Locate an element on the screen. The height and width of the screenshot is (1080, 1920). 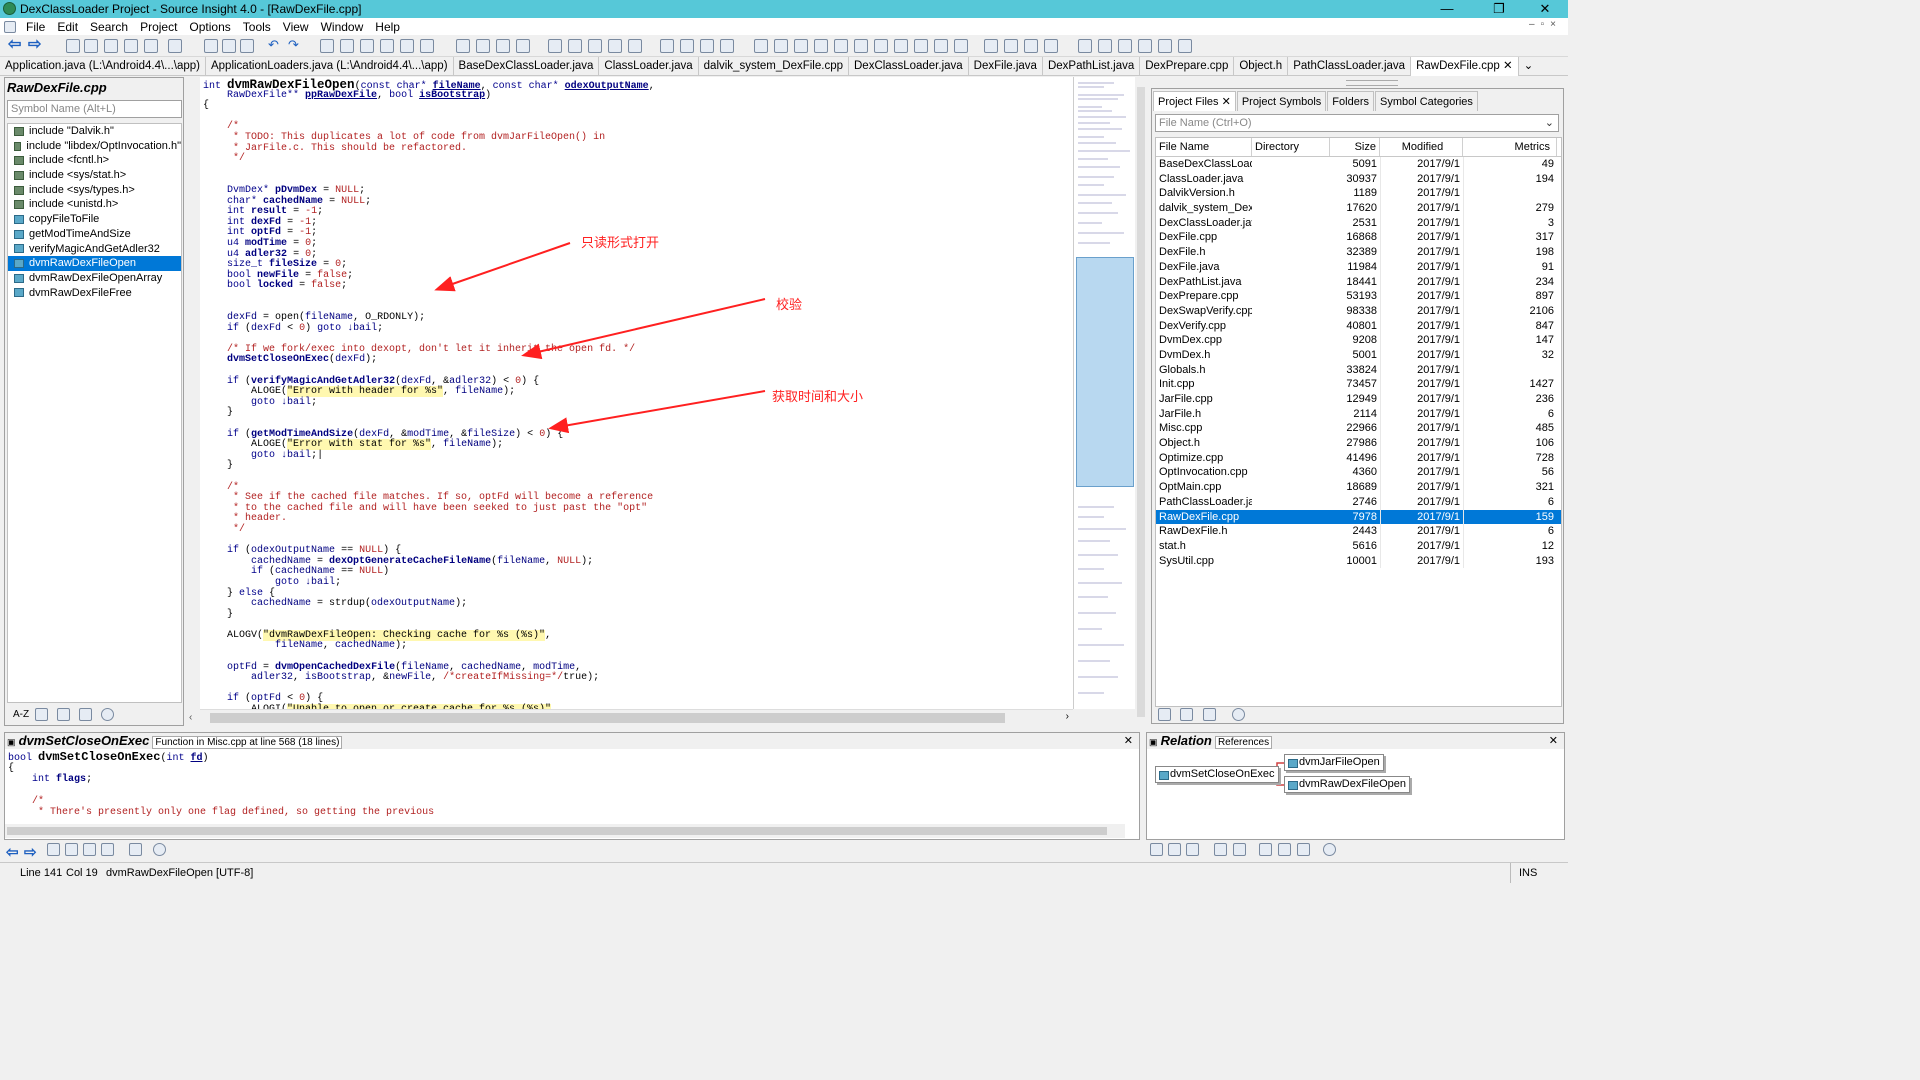
col-metrics: Metrics is located at coordinates (1510, 147).